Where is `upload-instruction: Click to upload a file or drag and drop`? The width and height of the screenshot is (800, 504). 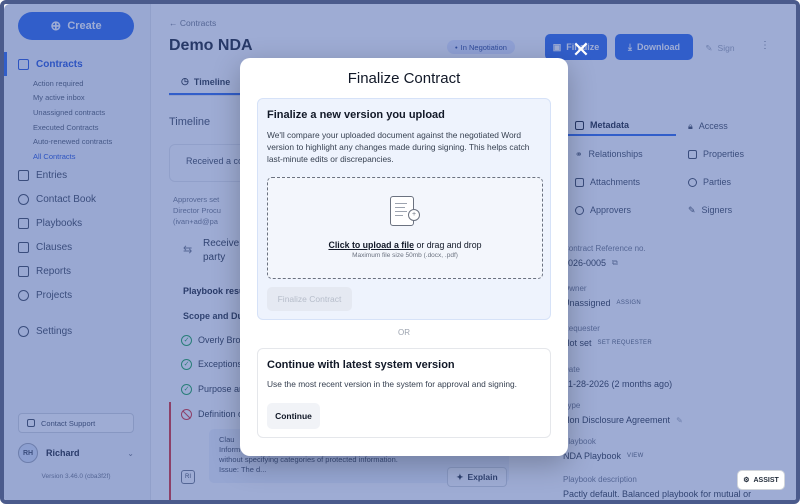
upload-instruction: Click to upload a file or drag and drop is located at coordinates (405, 245).